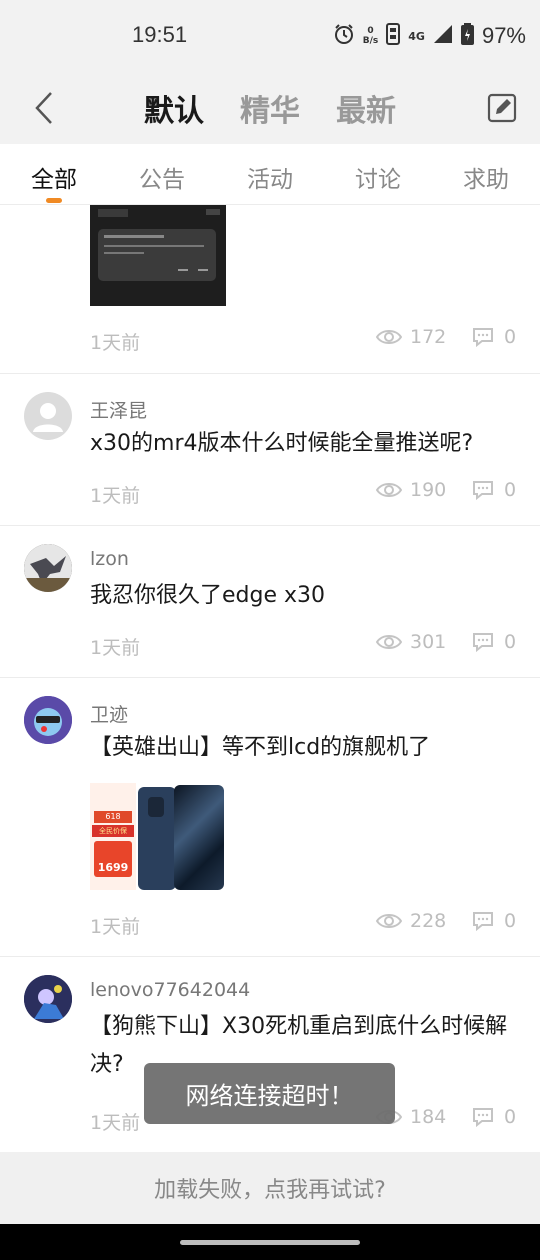 The image size is (540, 1260). Describe the element at coordinates (411, 921) in the screenshot. I see `post-views: 228` at that location.